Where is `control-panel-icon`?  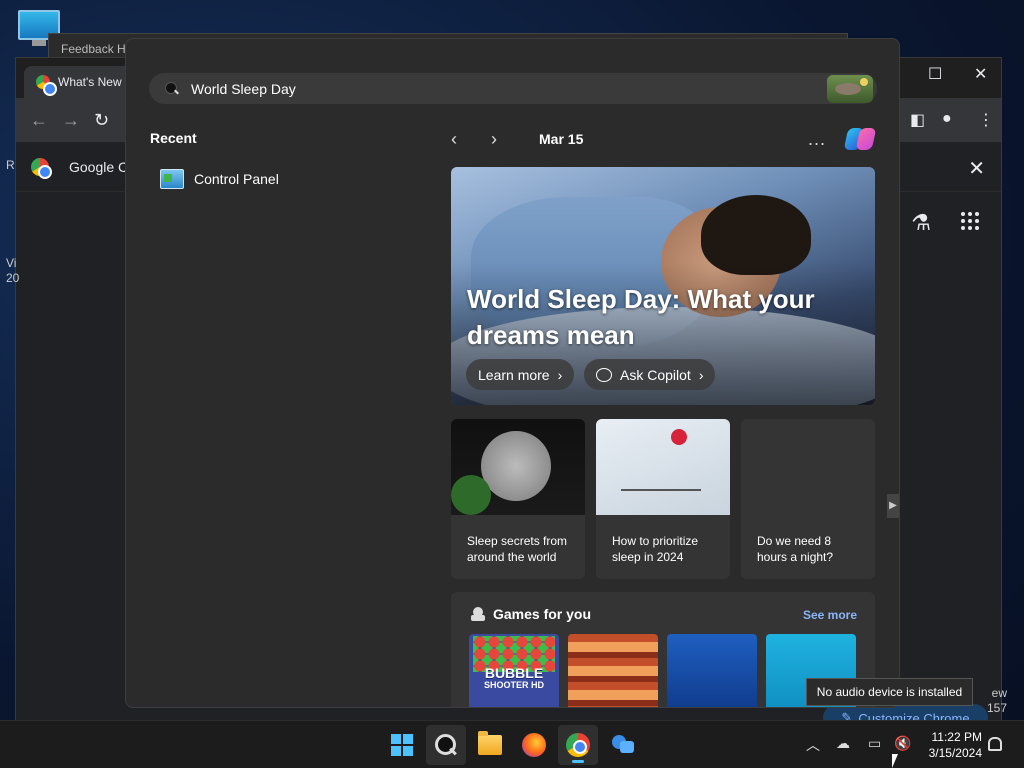
control-panel-icon is located at coordinates (172, 179).